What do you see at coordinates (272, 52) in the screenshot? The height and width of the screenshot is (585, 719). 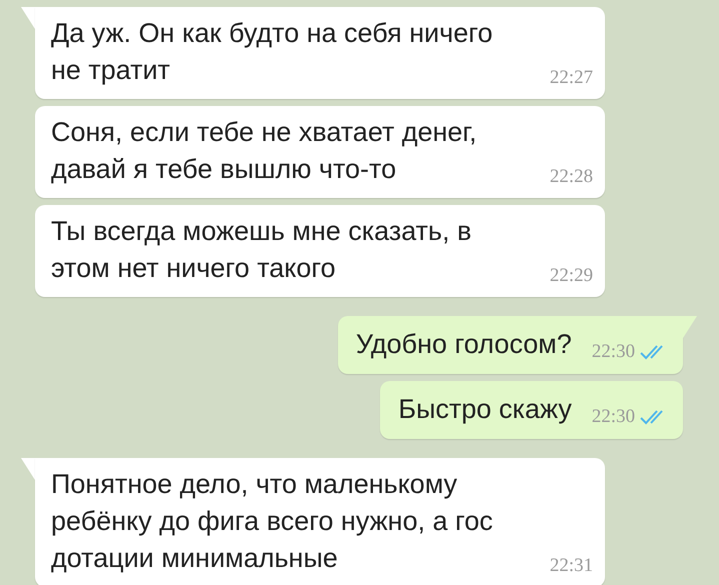 I see `message-text: Да уж. Он как будто на себя ничего не тратит` at bounding box center [272, 52].